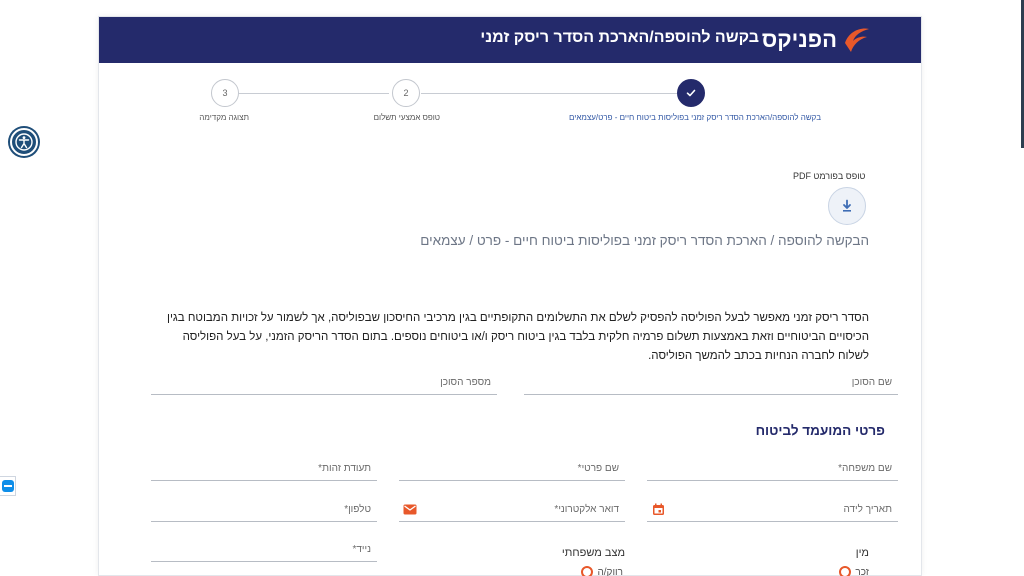  What do you see at coordinates (357, 509) in the screenshot?
I see `phone-label: טלפון*` at bounding box center [357, 509].